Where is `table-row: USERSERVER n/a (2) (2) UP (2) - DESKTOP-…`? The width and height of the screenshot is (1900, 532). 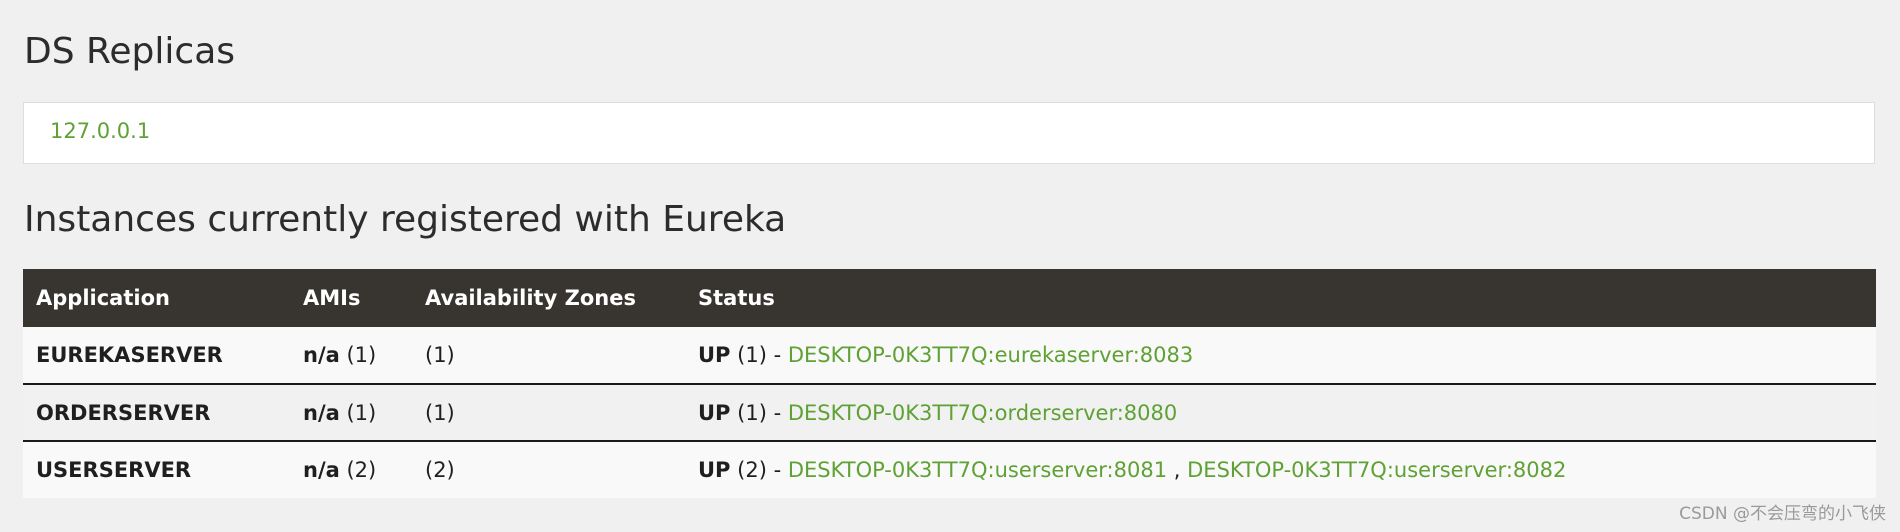
table-row: USERSERVER n/a (2) (2) UP (2) - DESKTOP-… is located at coordinates (949, 469).